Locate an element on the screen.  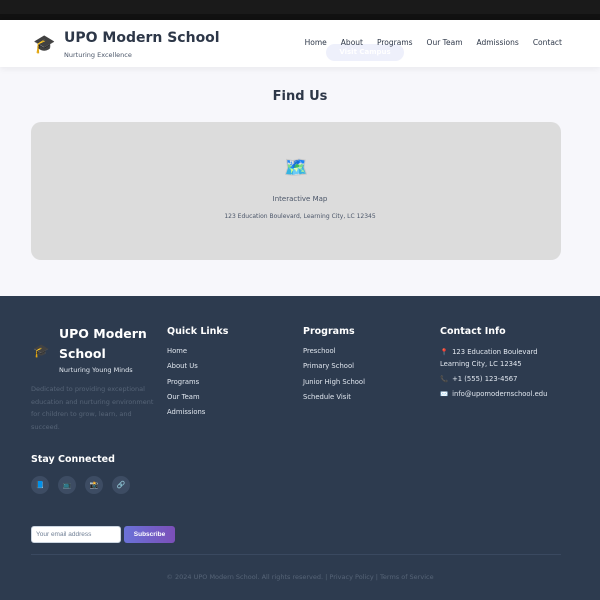
map-label: Interactive Map is located at coordinates (300, 199).